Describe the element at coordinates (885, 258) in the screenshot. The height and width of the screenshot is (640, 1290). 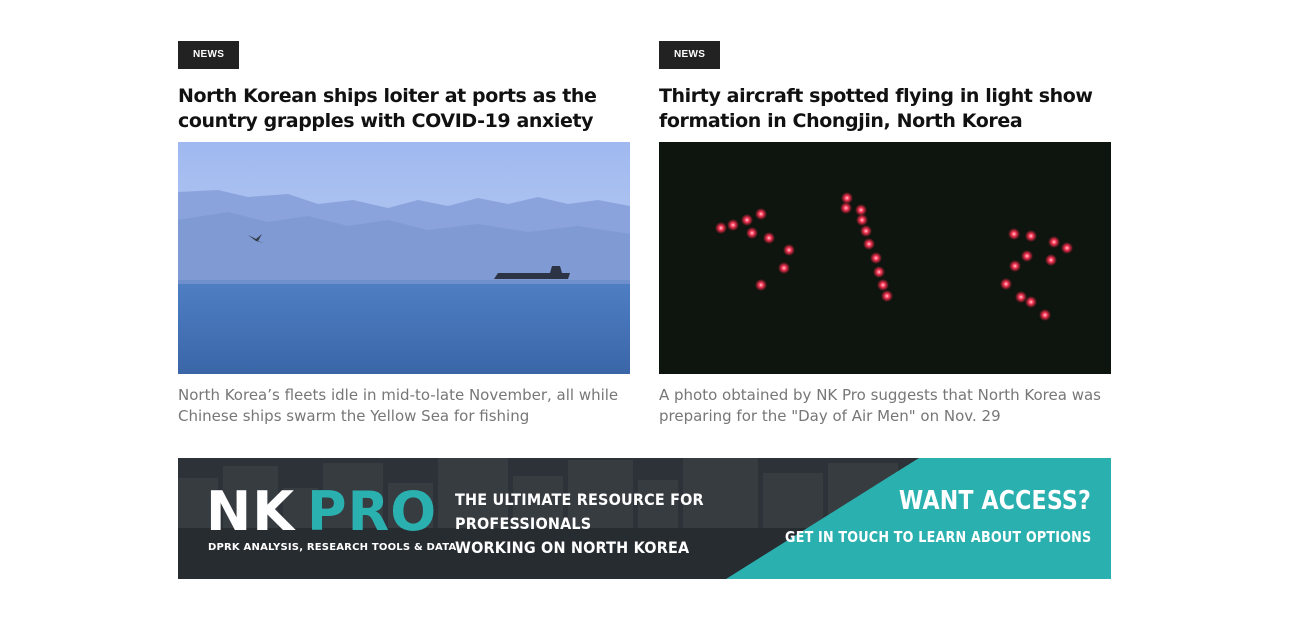
I see `article-image-aircraft-lights` at that location.